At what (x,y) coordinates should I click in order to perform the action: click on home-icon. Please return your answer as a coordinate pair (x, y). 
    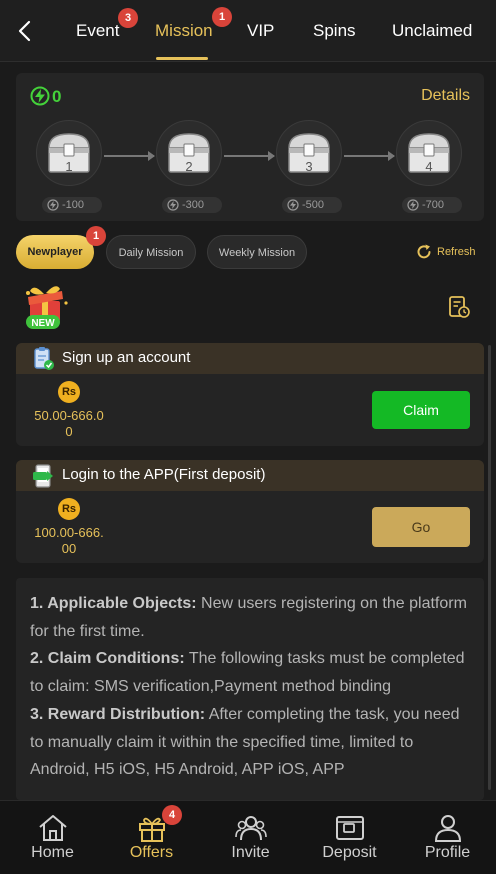
    Looking at the image, I should click on (53, 828).